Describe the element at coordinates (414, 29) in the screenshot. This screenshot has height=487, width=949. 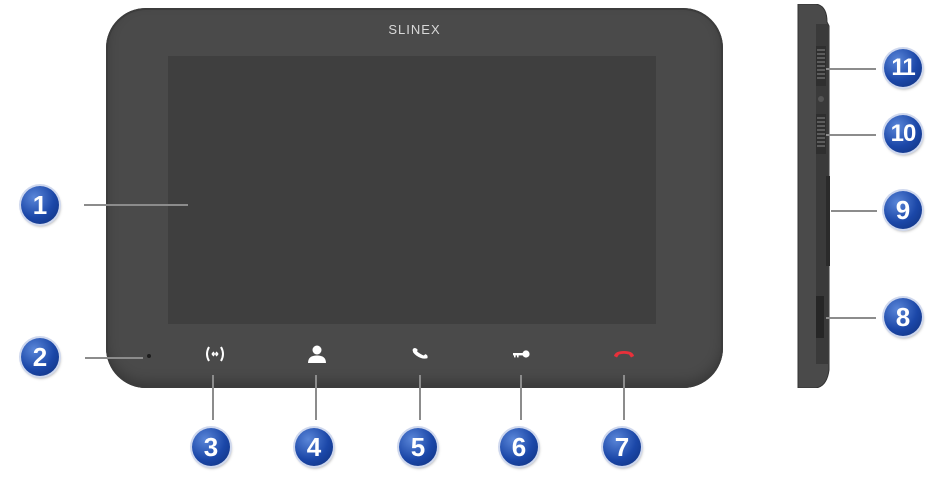
I see `brand-logo: SLINEX` at that location.